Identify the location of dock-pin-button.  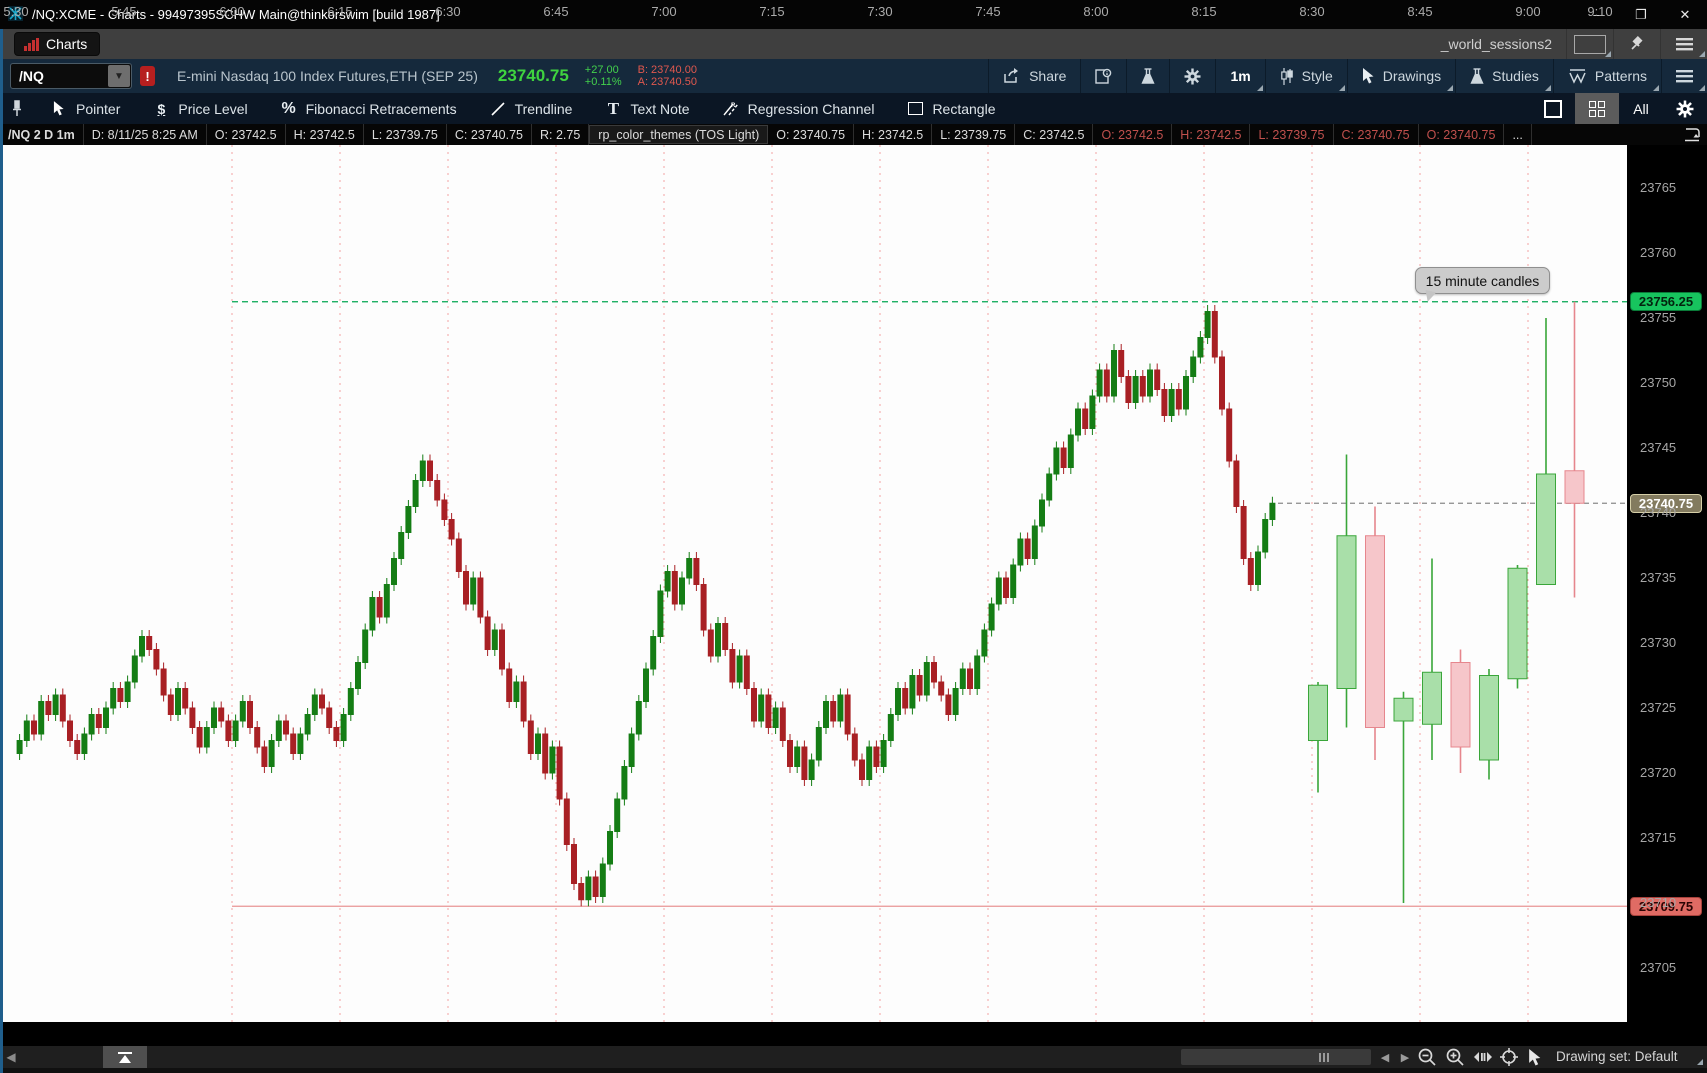
(17, 108).